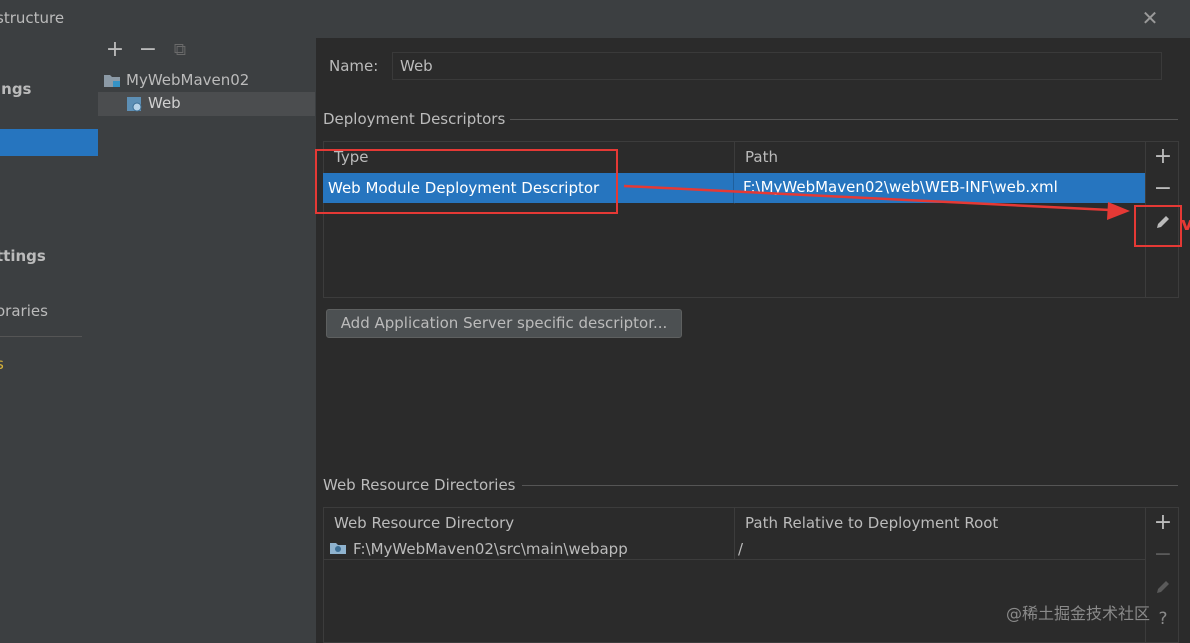 This screenshot has height=643, width=1190. I want to click on tree-add-button: +, so click(115, 50).